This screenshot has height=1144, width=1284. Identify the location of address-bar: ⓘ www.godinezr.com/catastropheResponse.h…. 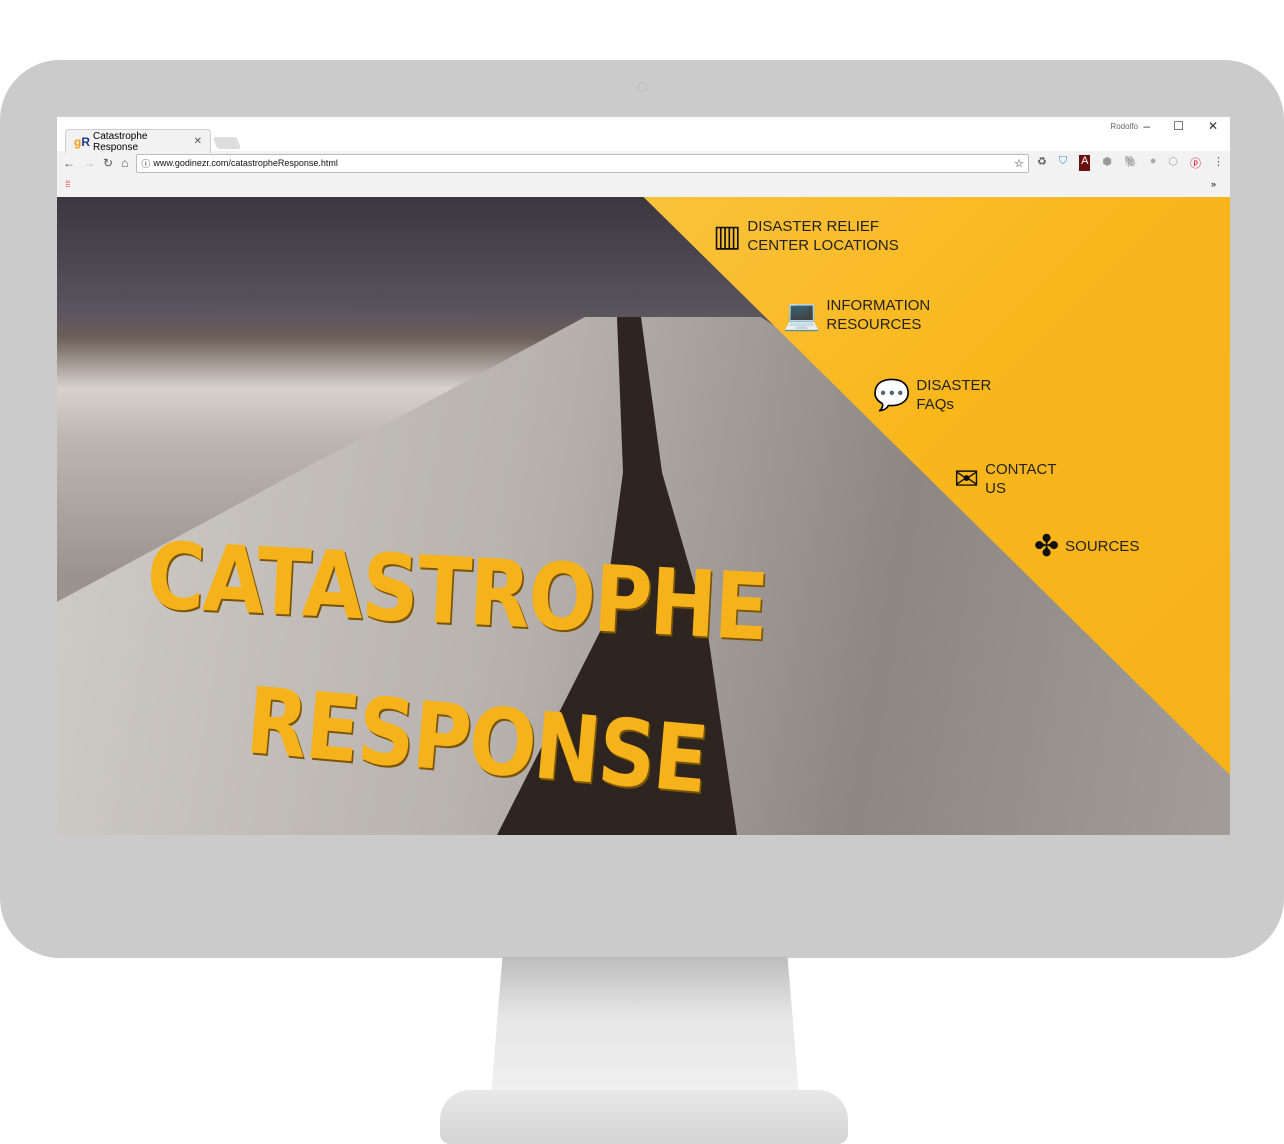
(582, 163).